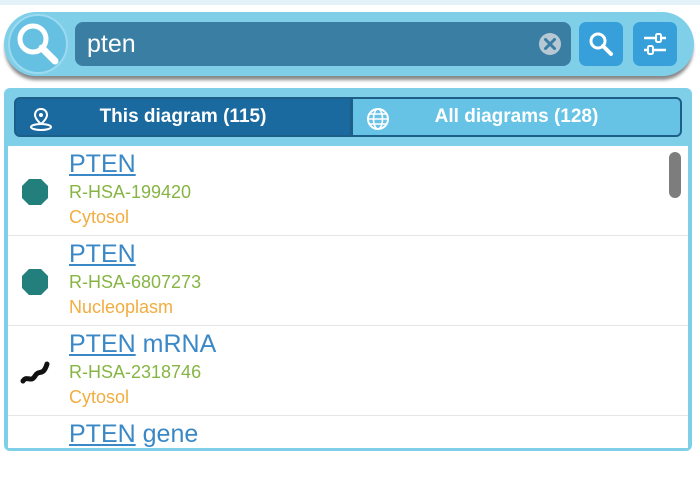  I want to click on clear-search-button, so click(550, 44).